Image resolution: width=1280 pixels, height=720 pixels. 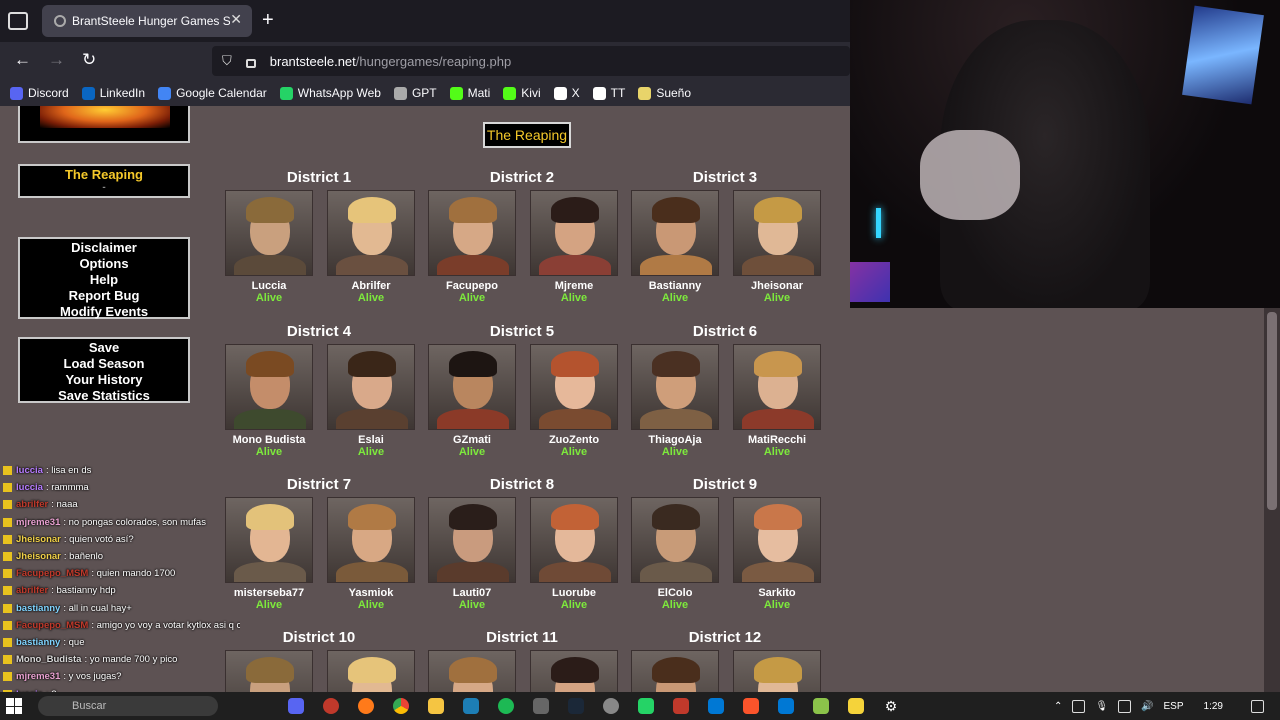 I want to click on volume-icon: 🔊, so click(x=1147, y=706).